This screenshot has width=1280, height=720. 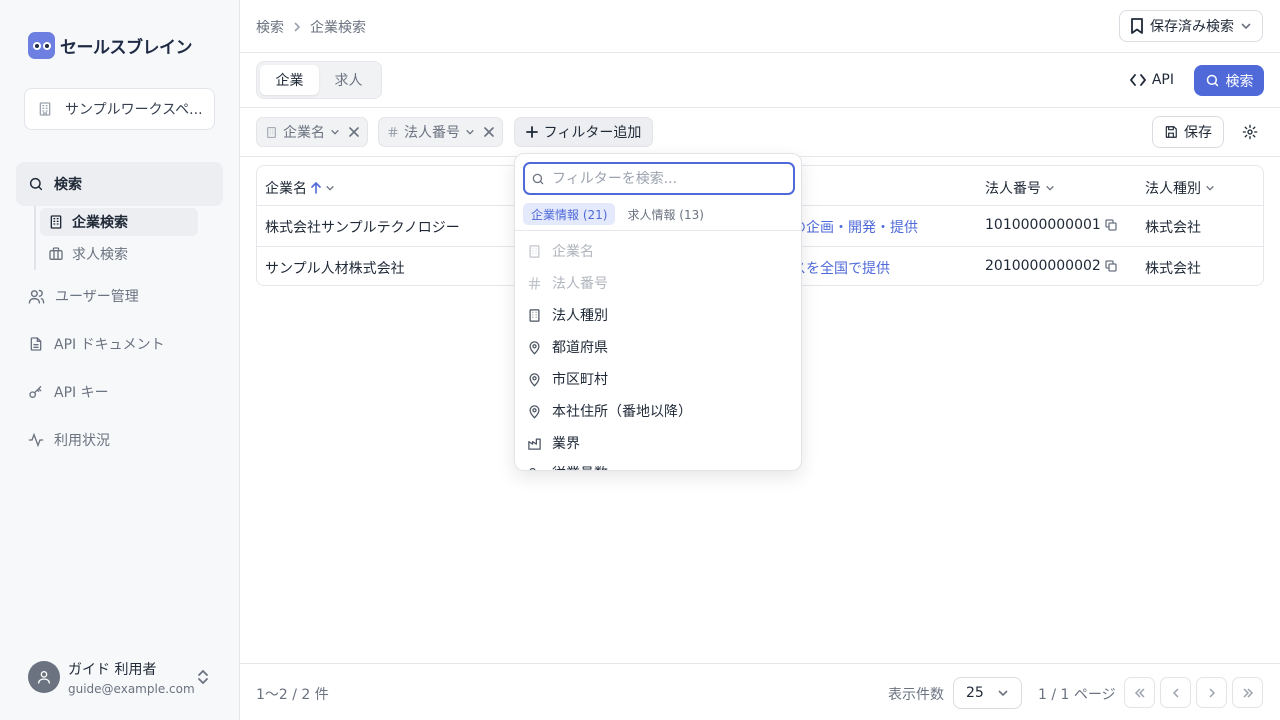 What do you see at coordinates (1229, 80) in the screenshot?
I see `search-button: 検索` at bounding box center [1229, 80].